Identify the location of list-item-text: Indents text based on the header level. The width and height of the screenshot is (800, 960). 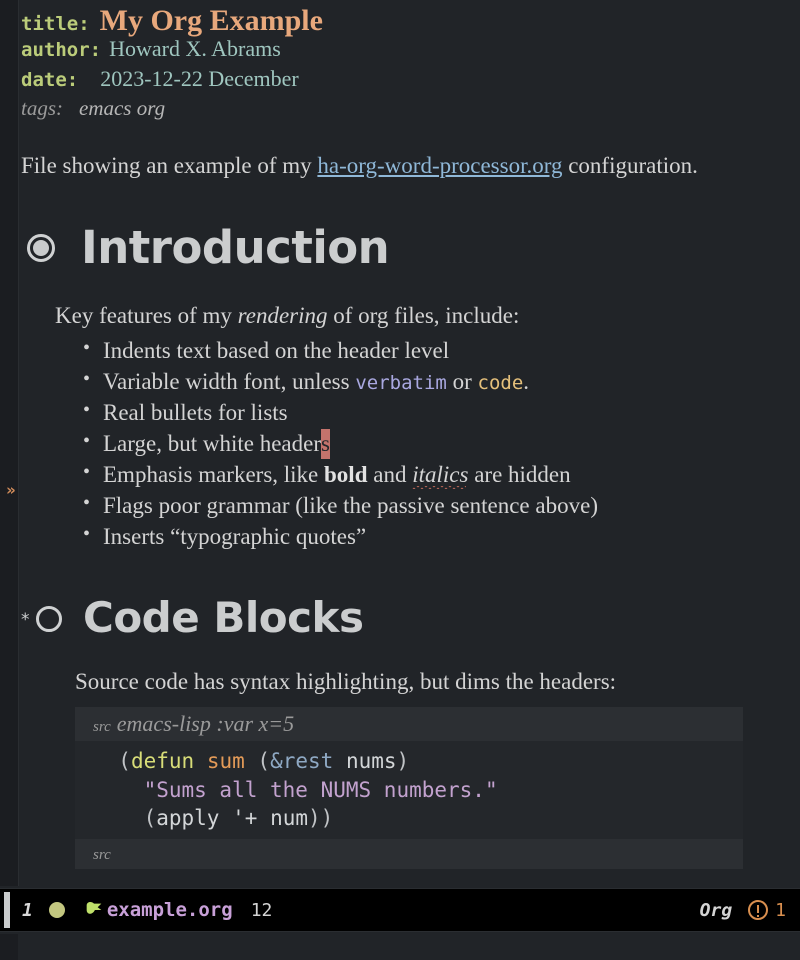
(276, 350).